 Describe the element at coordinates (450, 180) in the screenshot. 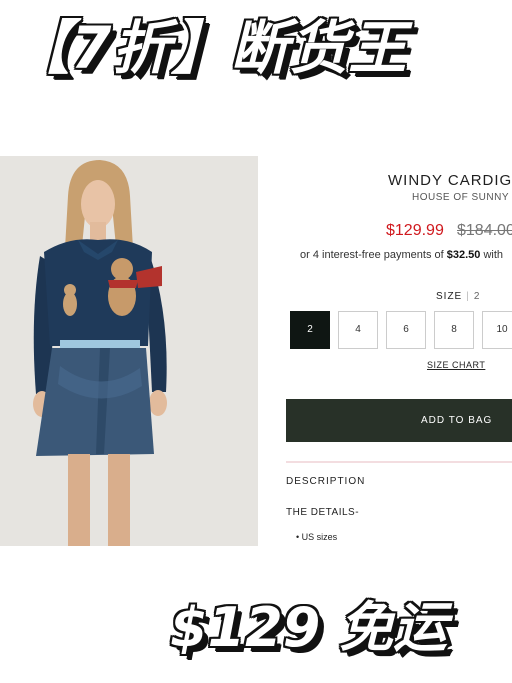

I see `product-title: WINDY CARDIGAN` at that location.